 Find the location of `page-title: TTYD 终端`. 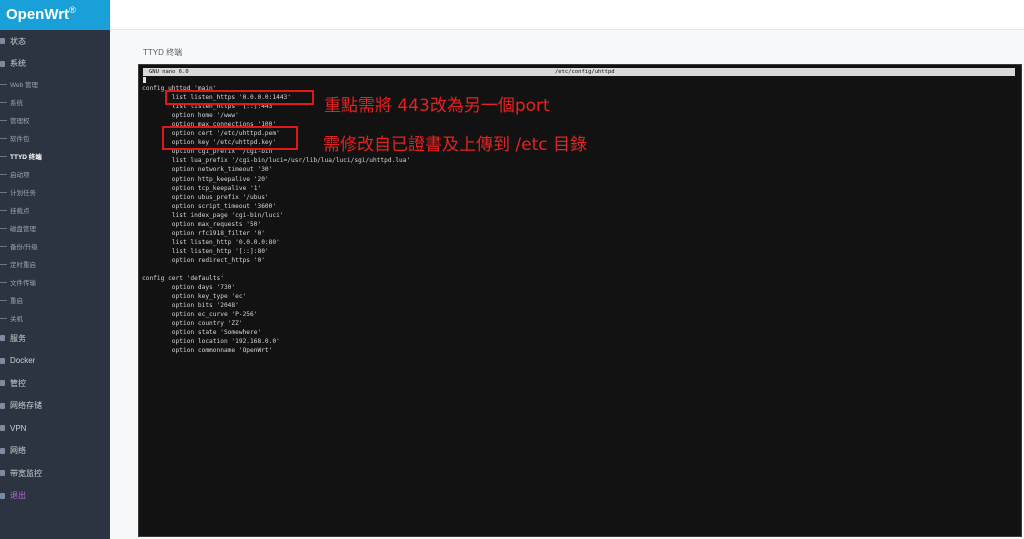

page-title: TTYD 终端 is located at coordinates (163, 52).